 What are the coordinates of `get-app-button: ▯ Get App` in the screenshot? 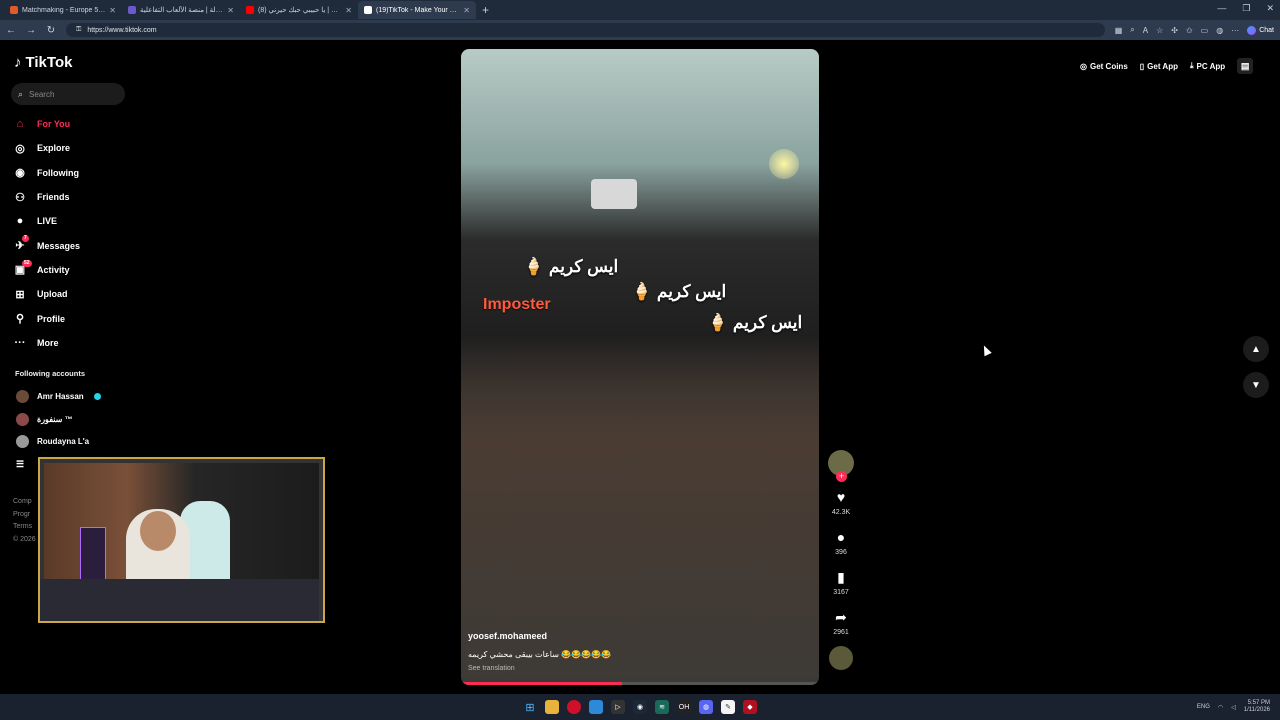 It's located at (1159, 66).